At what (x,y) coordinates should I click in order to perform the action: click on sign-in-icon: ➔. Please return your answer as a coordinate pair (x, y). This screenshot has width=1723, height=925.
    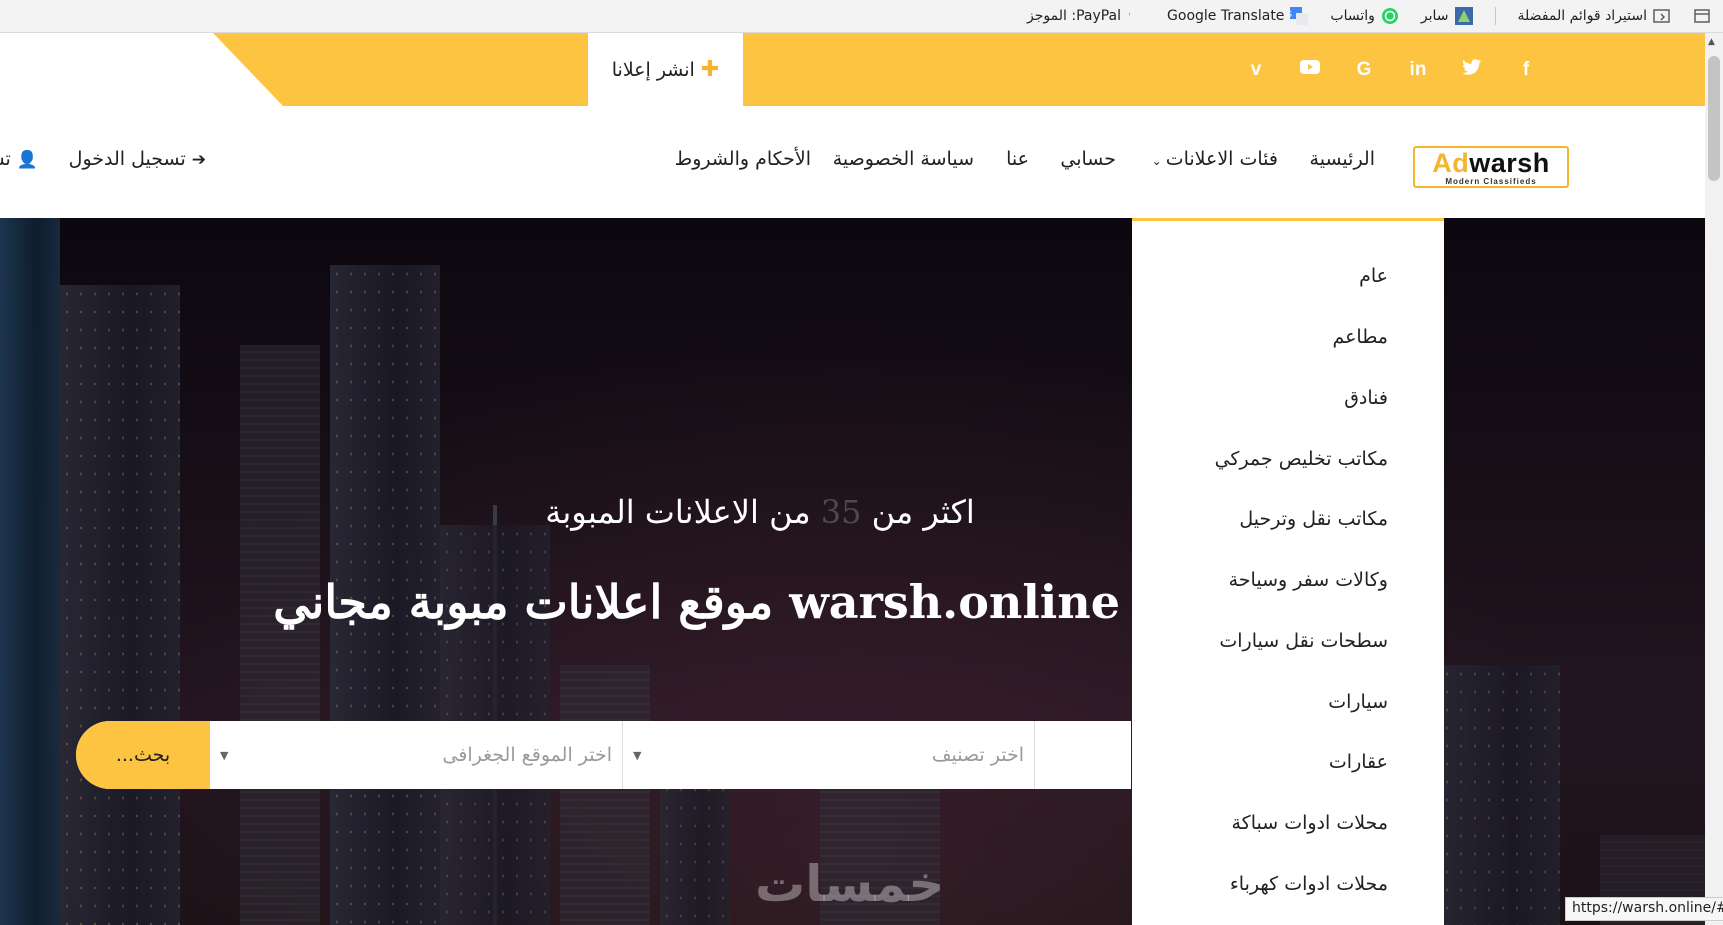
    Looking at the image, I should click on (198, 160).